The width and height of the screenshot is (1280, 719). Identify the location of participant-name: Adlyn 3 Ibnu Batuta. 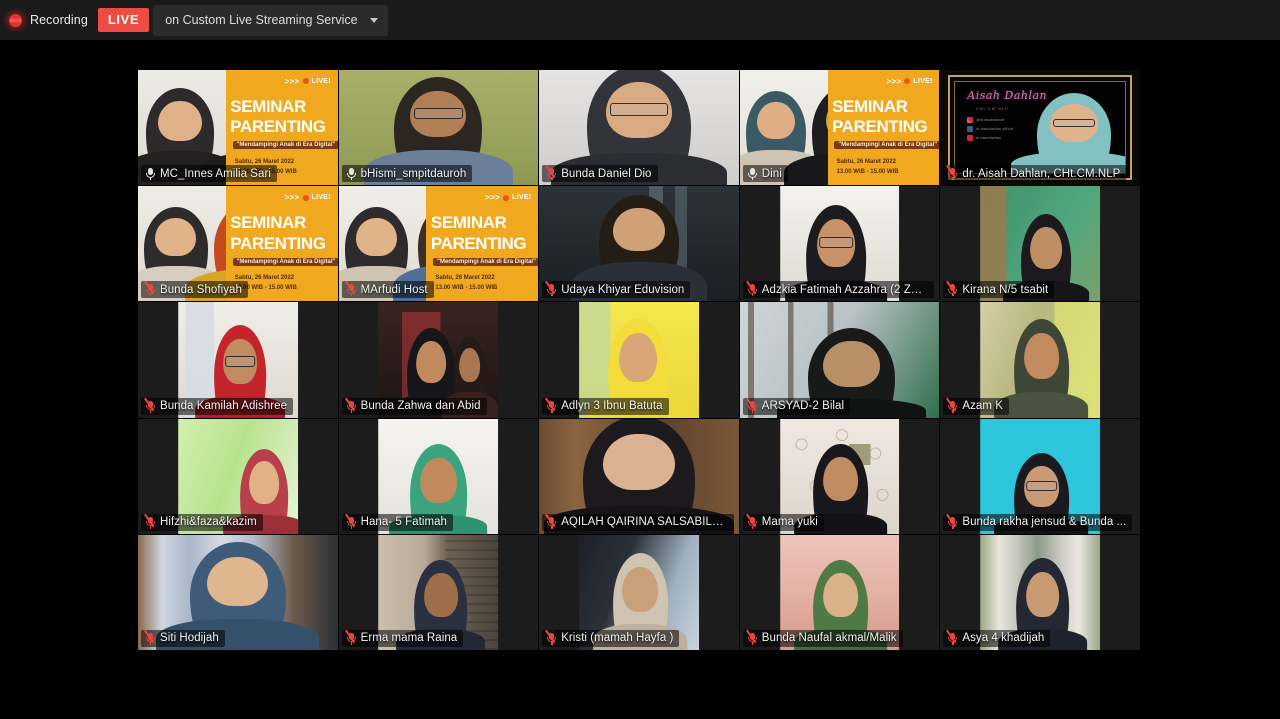
(612, 406).